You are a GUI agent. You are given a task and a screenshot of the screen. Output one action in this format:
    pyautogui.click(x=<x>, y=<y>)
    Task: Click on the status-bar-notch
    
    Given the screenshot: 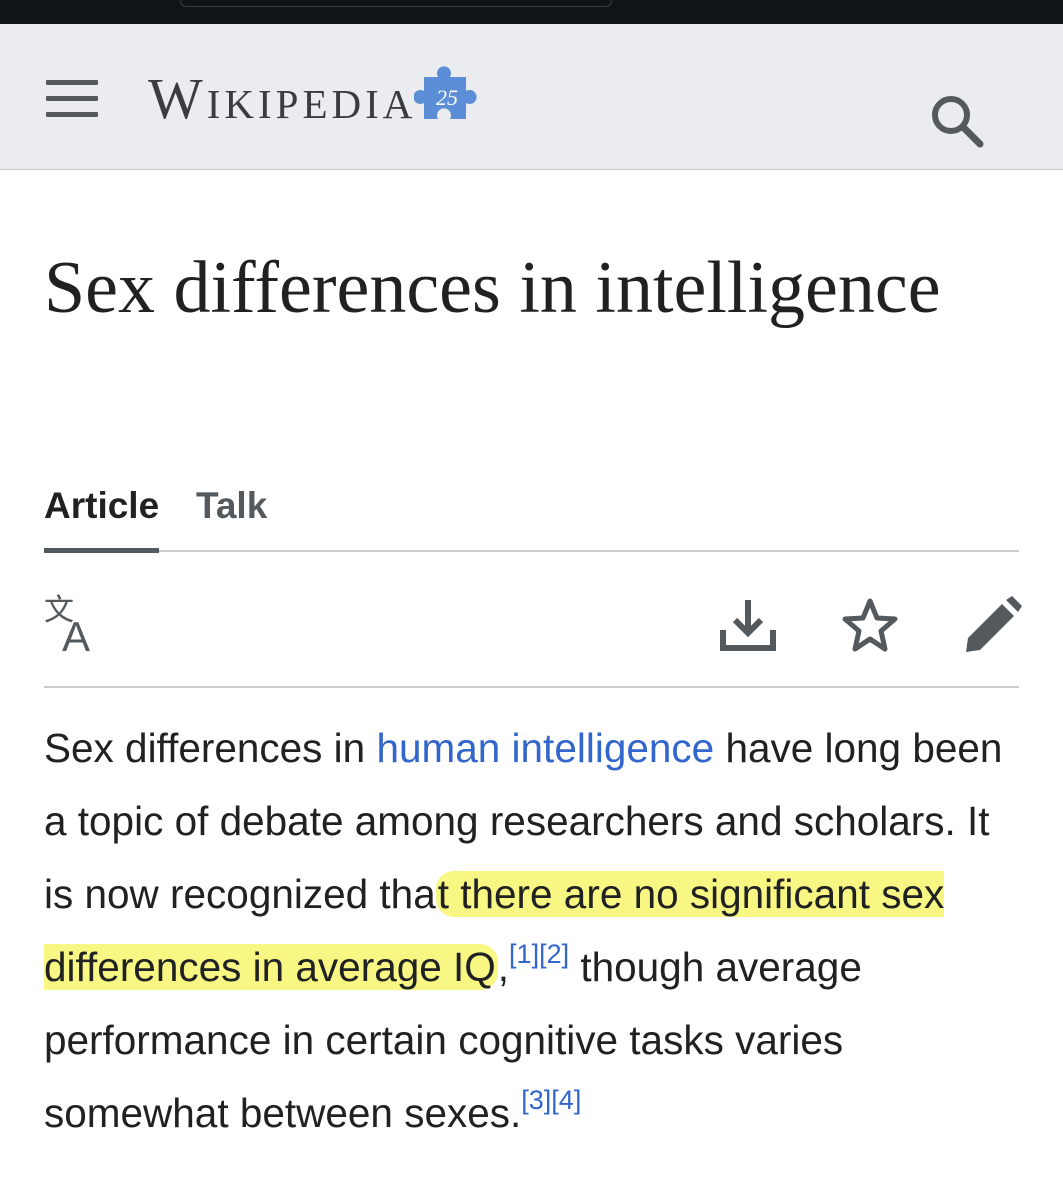 What is the action you would take?
    pyautogui.click(x=396, y=3)
    